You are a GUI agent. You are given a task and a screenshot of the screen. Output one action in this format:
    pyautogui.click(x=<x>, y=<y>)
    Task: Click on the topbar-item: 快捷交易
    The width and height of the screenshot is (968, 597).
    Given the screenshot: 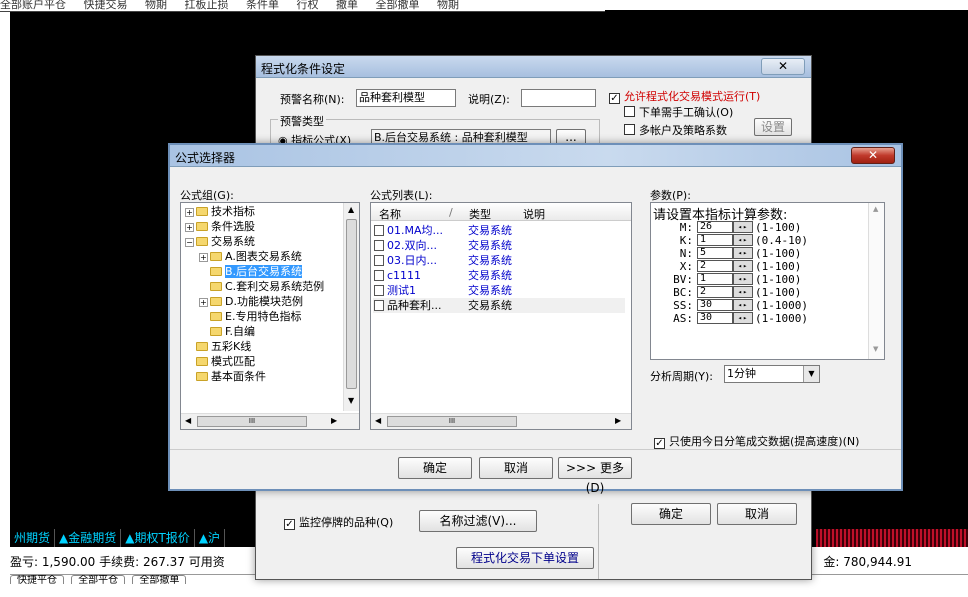 What is the action you would take?
    pyautogui.click(x=106, y=5)
    